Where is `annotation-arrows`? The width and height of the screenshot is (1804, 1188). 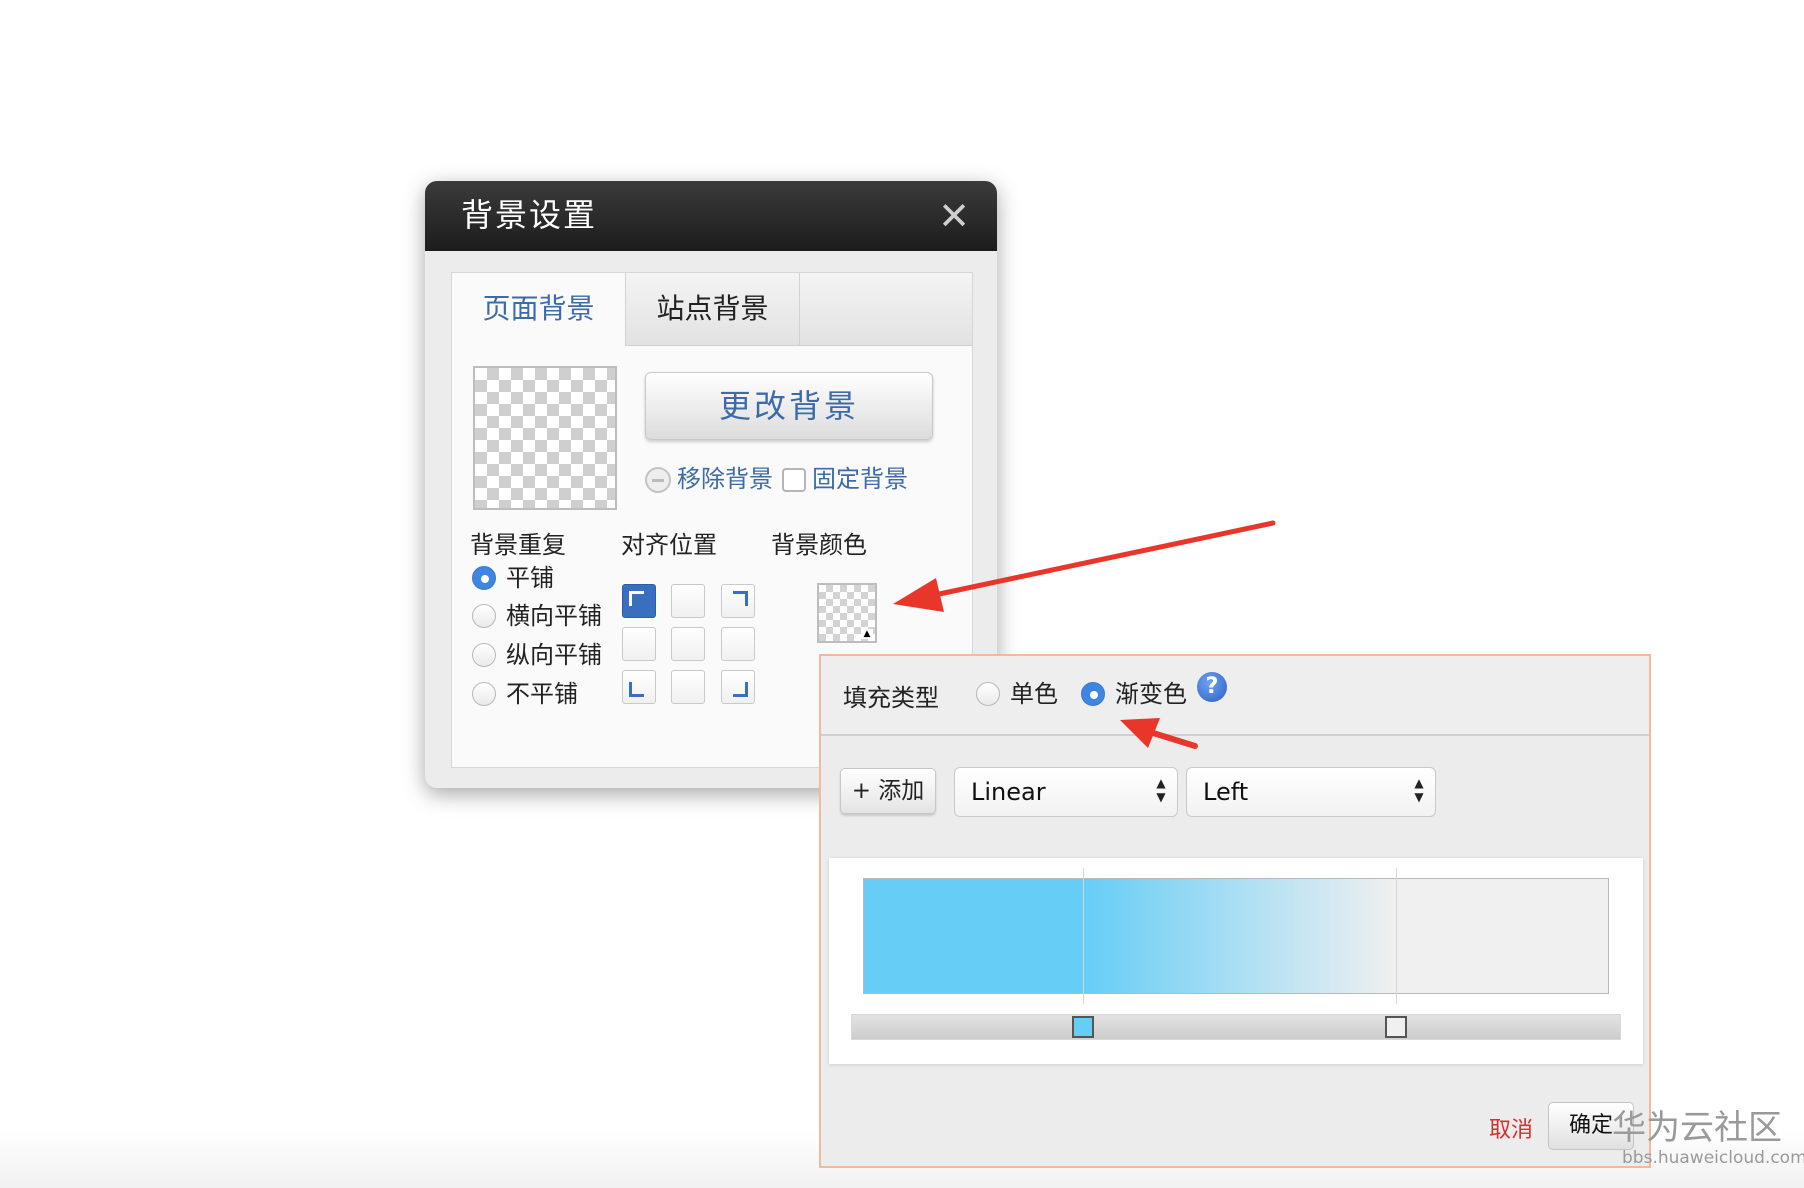
annotation-arrows is located at coordinates (1084, 634).